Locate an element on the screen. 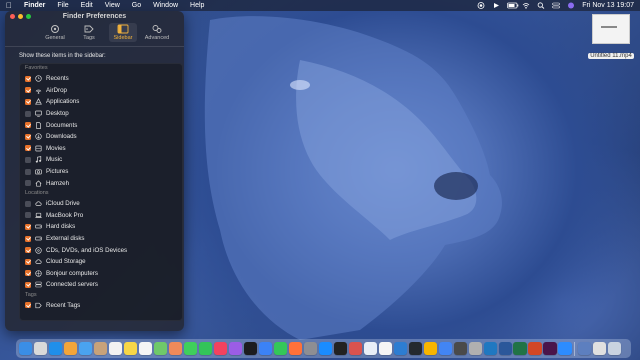  notes-icon is located at coordinates (130, 348).